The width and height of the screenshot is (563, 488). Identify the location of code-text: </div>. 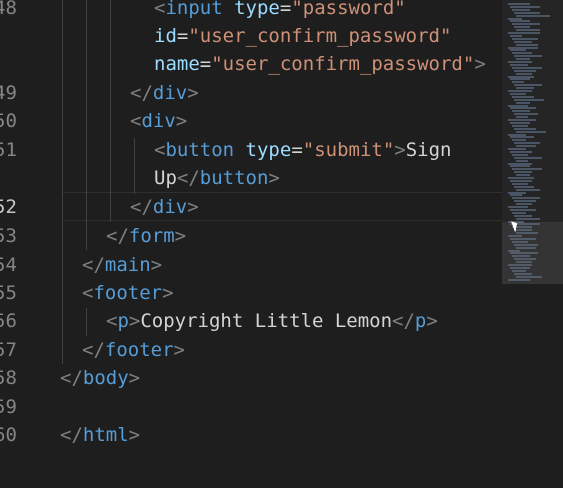
(164, 207).